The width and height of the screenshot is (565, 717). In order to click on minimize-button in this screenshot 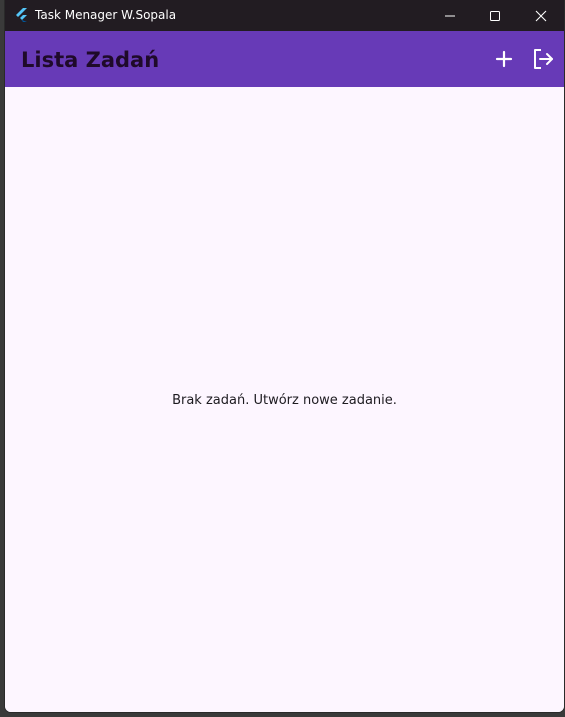, I will do `click(450, 15)`.